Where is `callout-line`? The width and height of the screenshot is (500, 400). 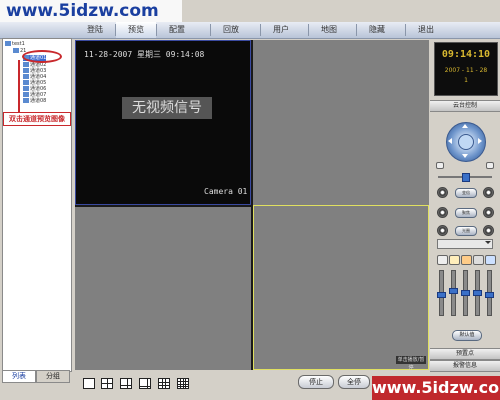 callout-line is located at coordinates (19, 86).